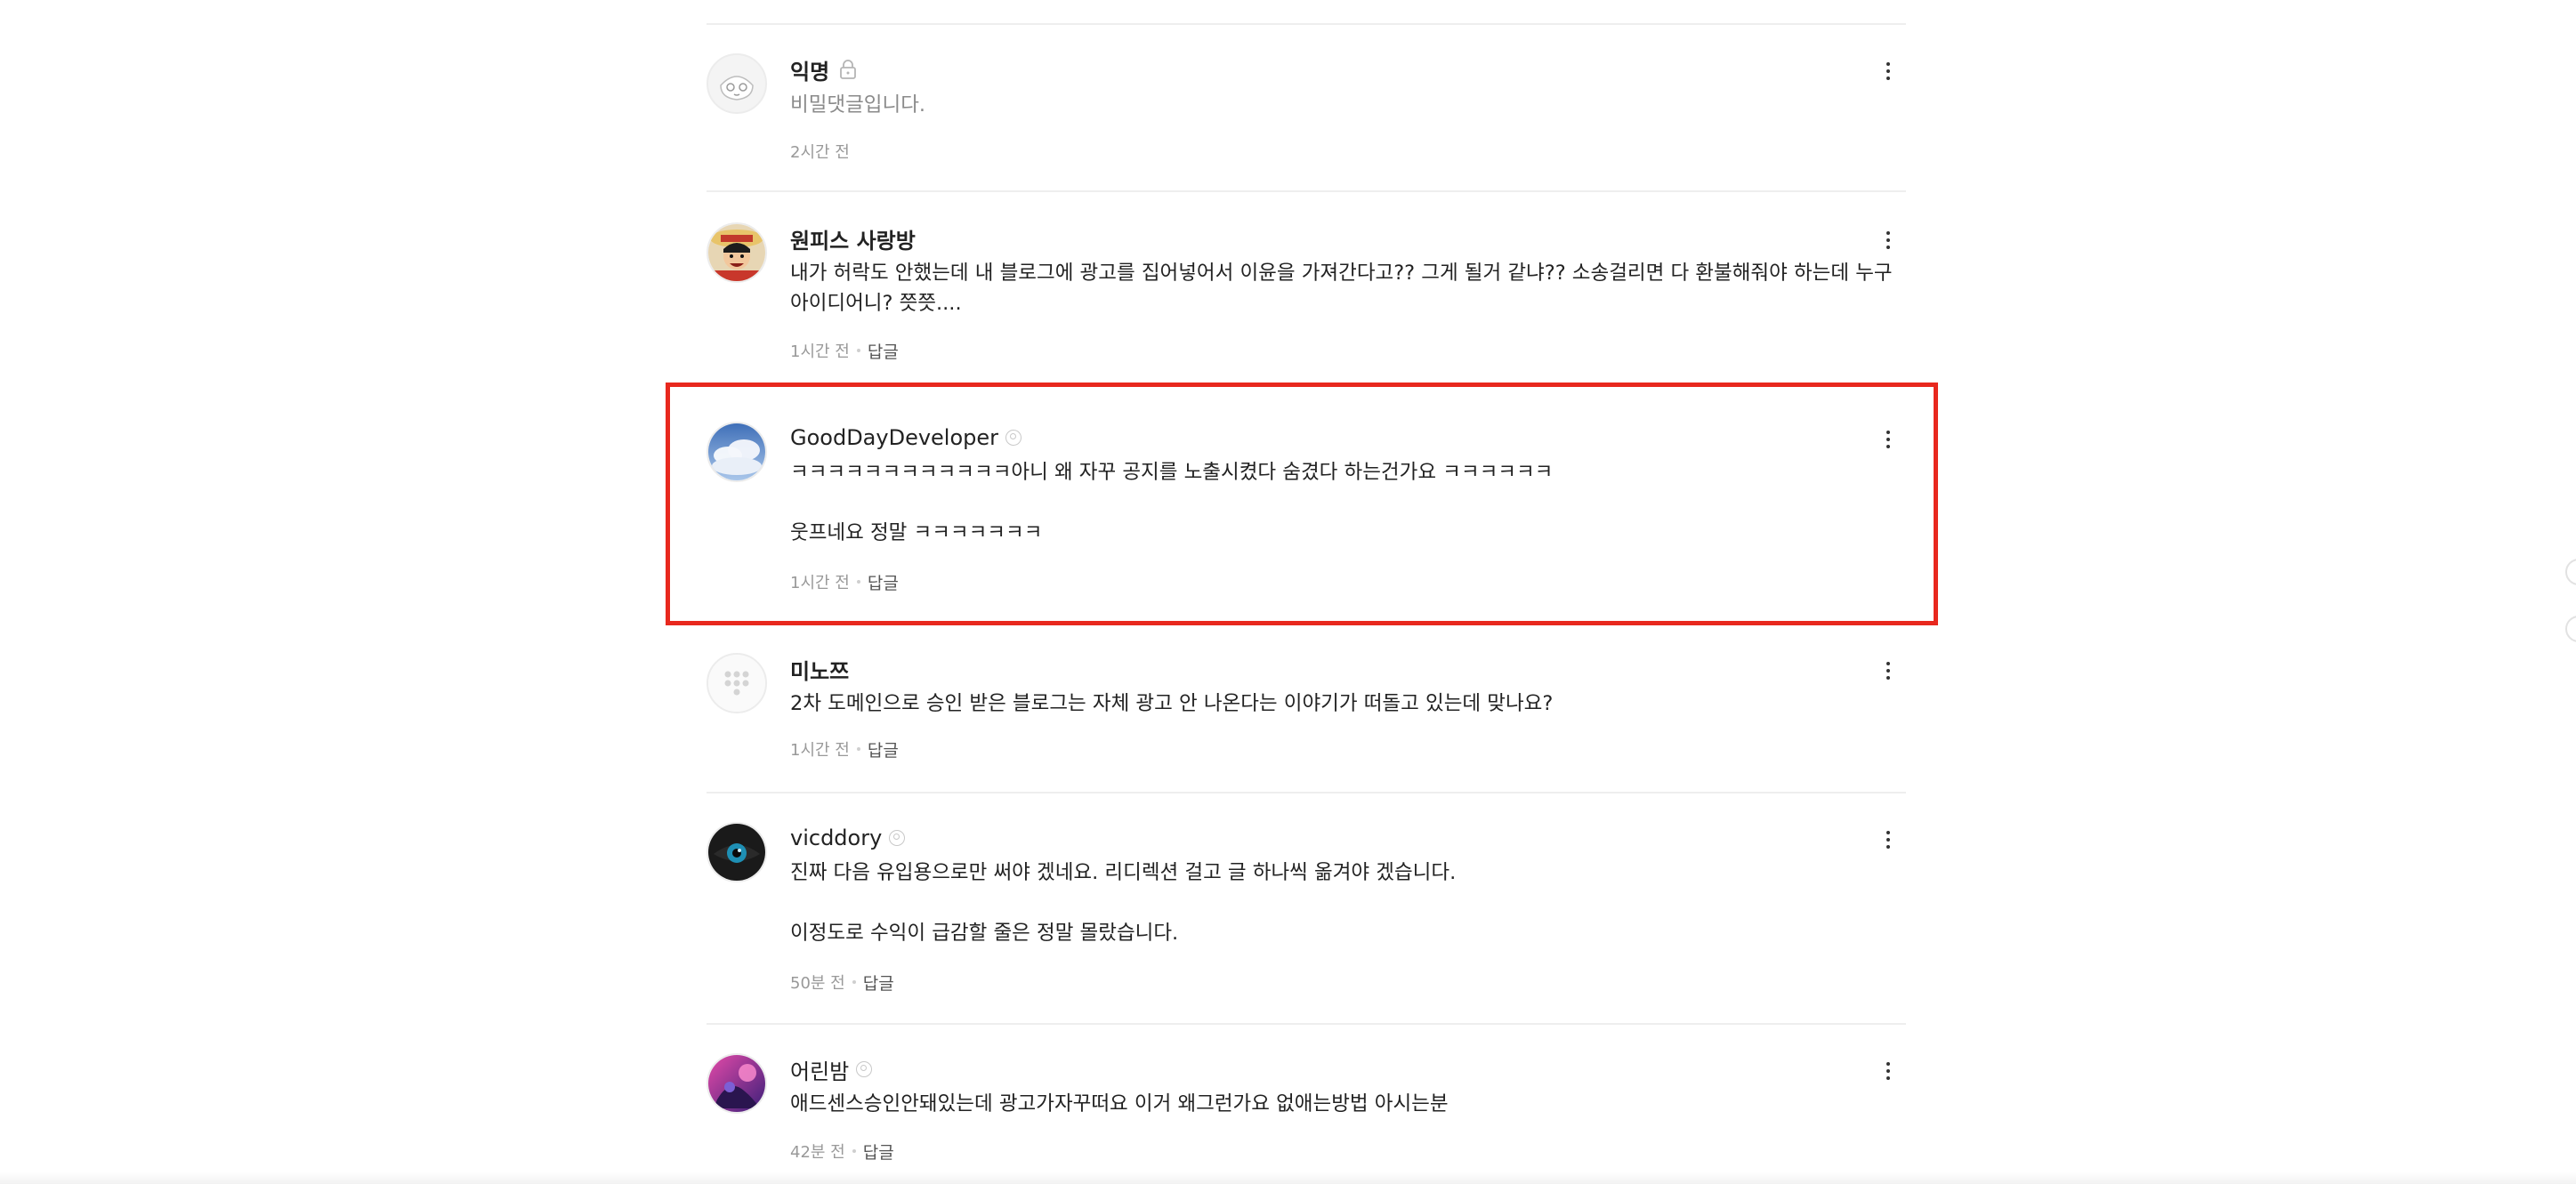 Image resolution: width=2576 pixels, height=1184 pixels. What do you see at coordinates (894, 438) in the screenshot?
I see `author-name: GoodDayDeveloper` at bounding box center [894, 438].